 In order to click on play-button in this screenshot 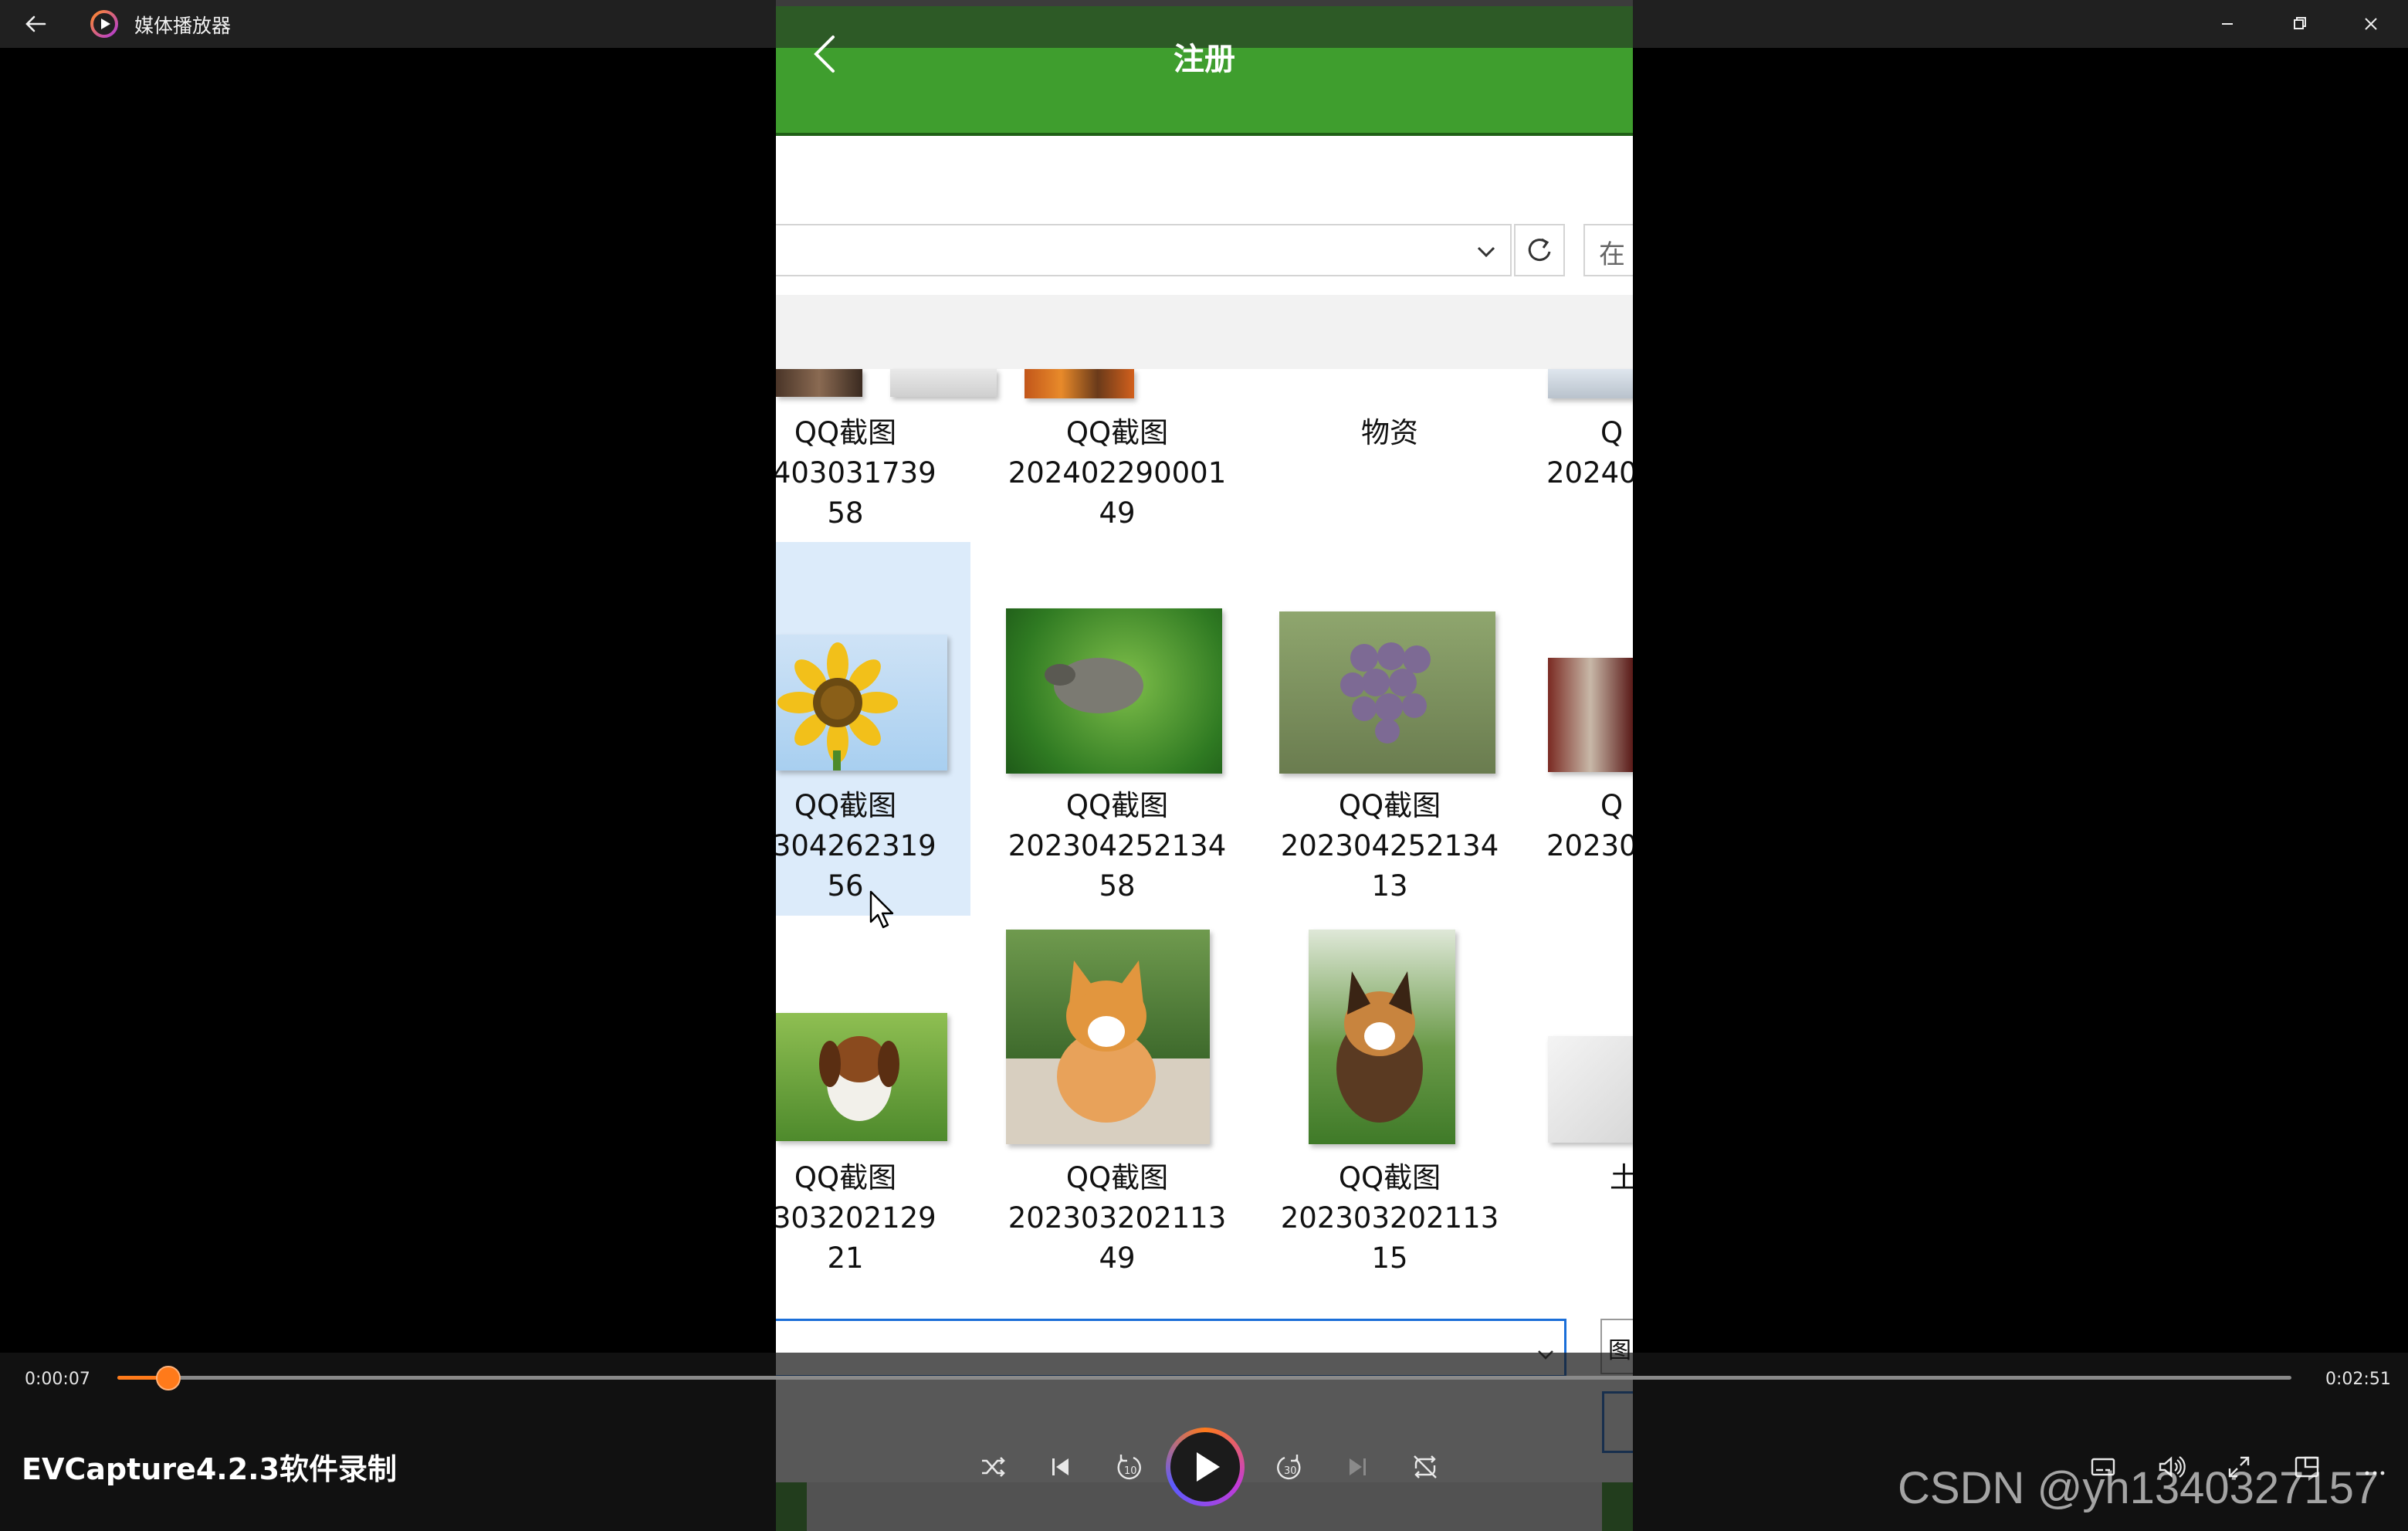, I will do `click(1205, 1467)`.